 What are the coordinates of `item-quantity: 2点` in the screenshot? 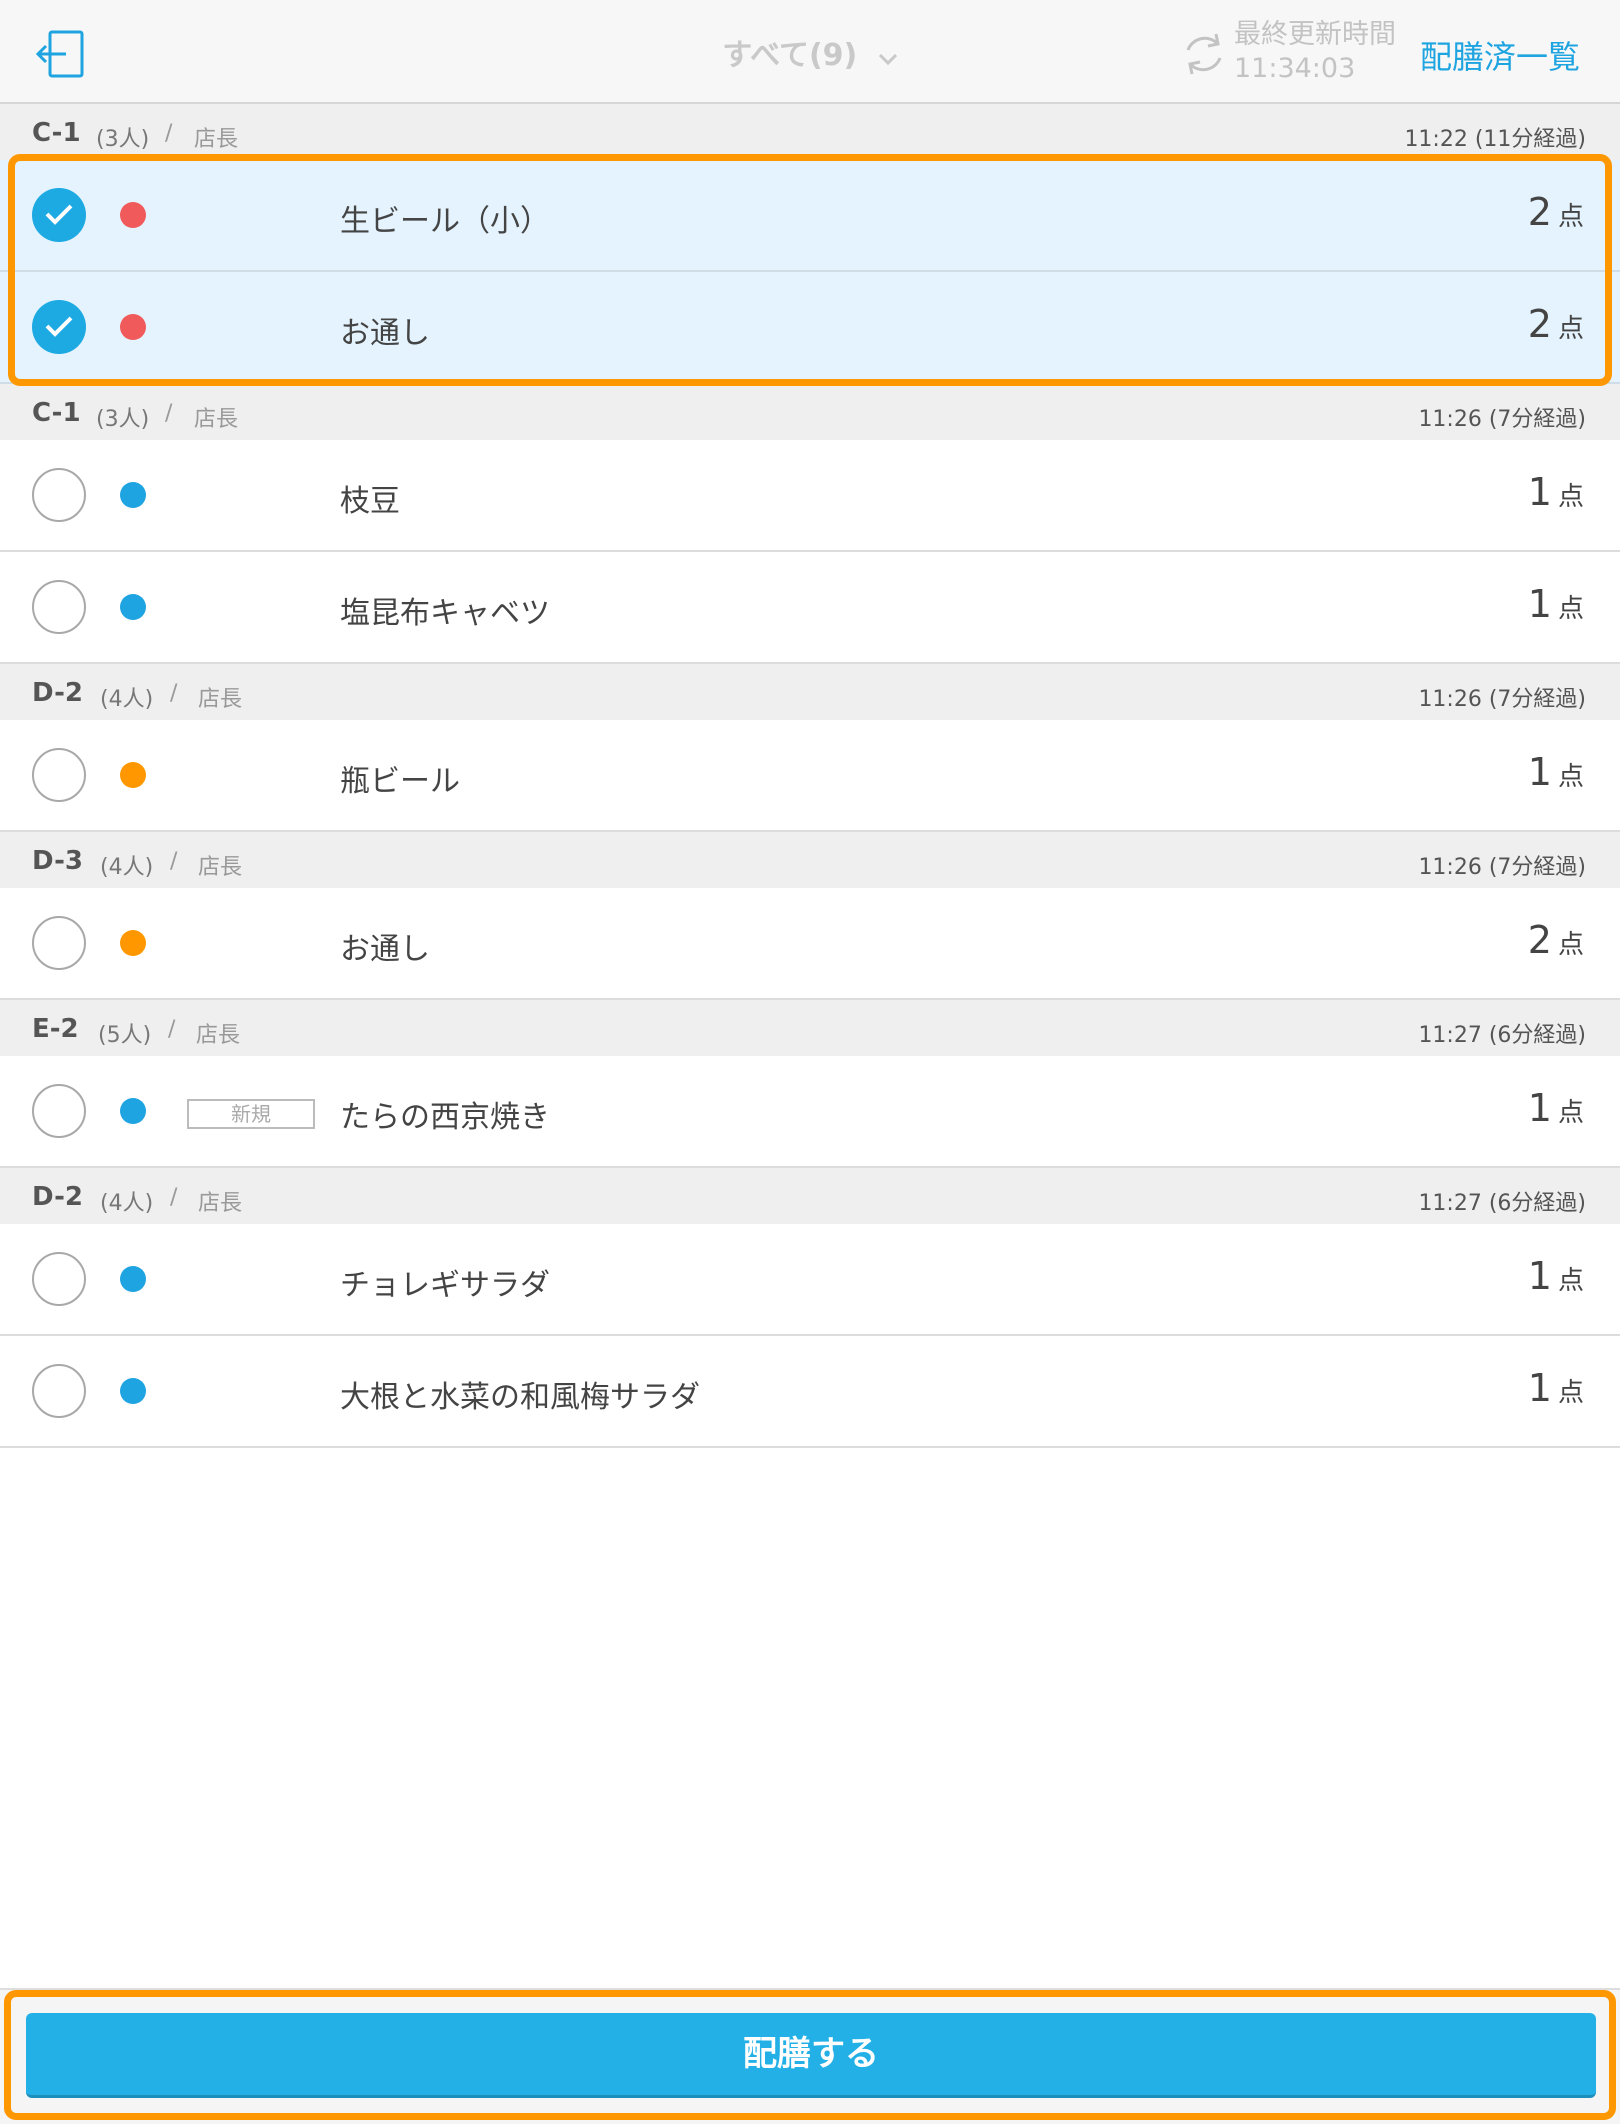 It's located at (1555, 940).